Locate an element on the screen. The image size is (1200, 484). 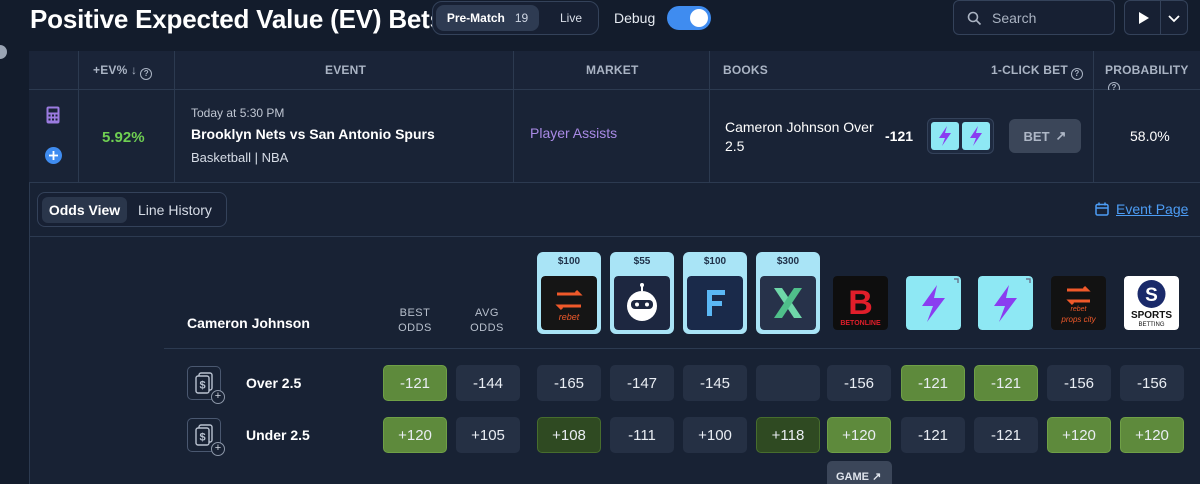
chevron-down-icon is located at coordinates (1174, 19).